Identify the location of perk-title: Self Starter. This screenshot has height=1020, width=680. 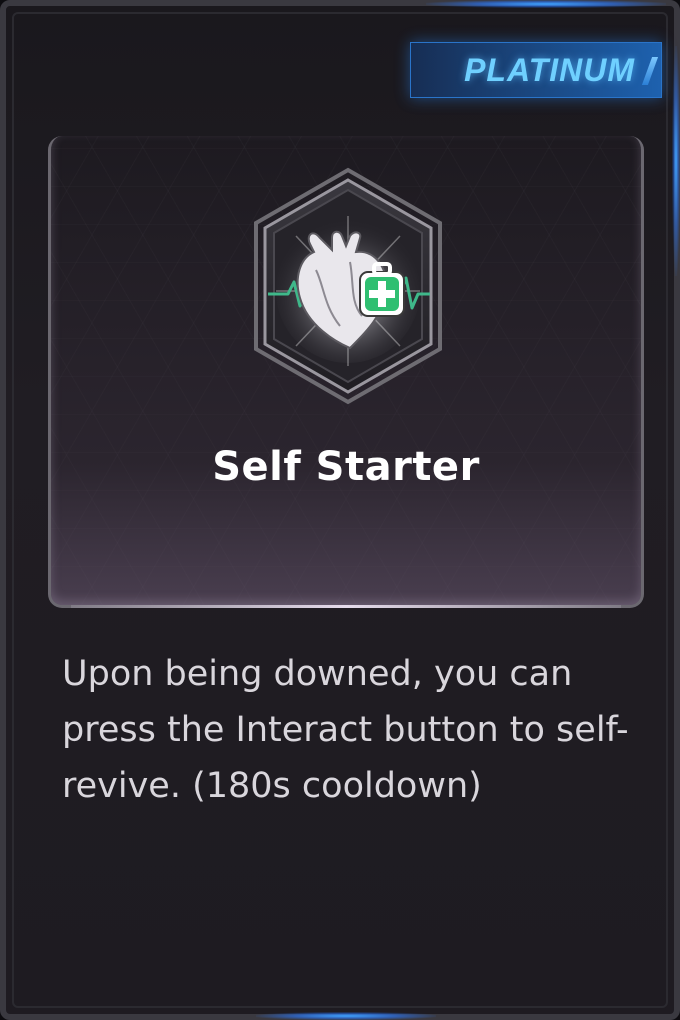
(346, 467).